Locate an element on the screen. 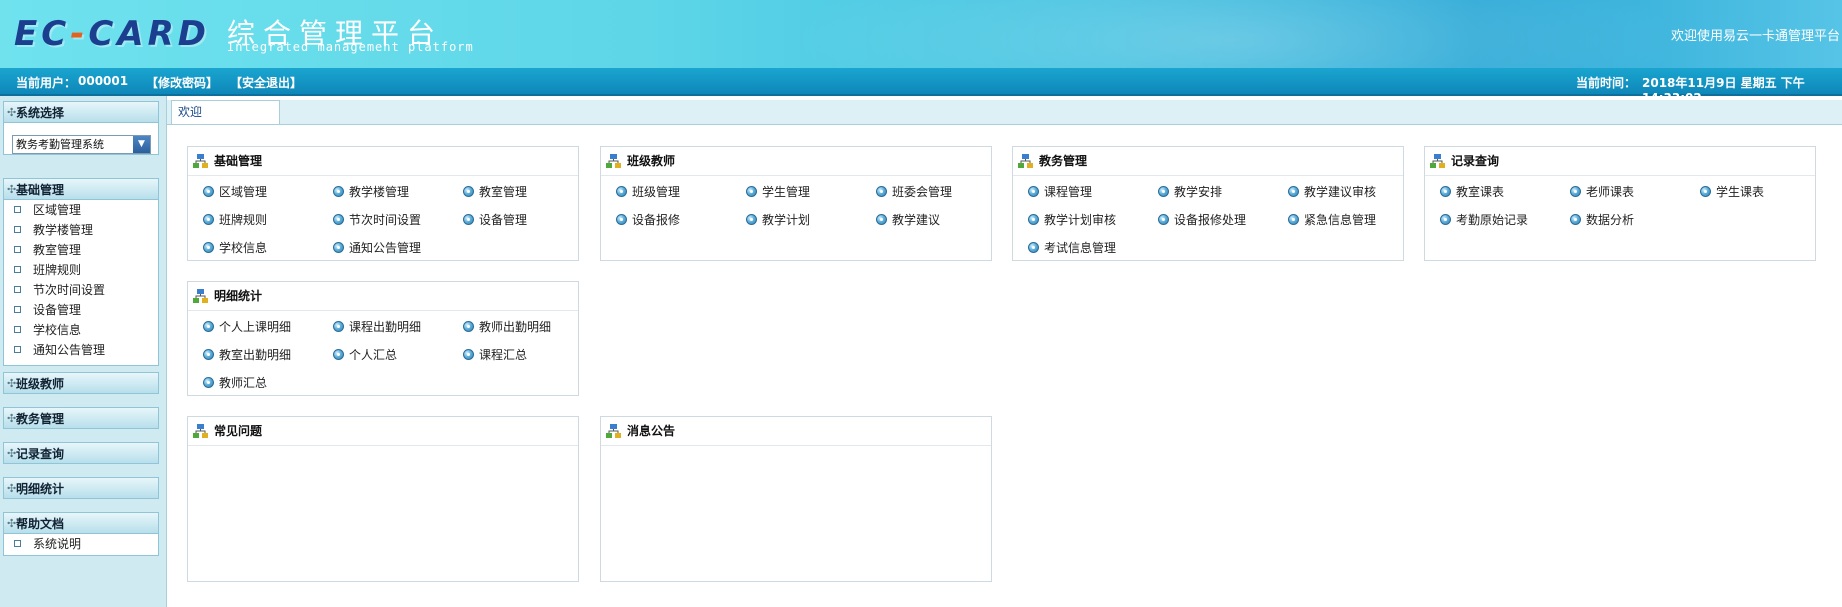  link-personal-class-detail: 个人上课明细 is located at coordinates (247, 327).